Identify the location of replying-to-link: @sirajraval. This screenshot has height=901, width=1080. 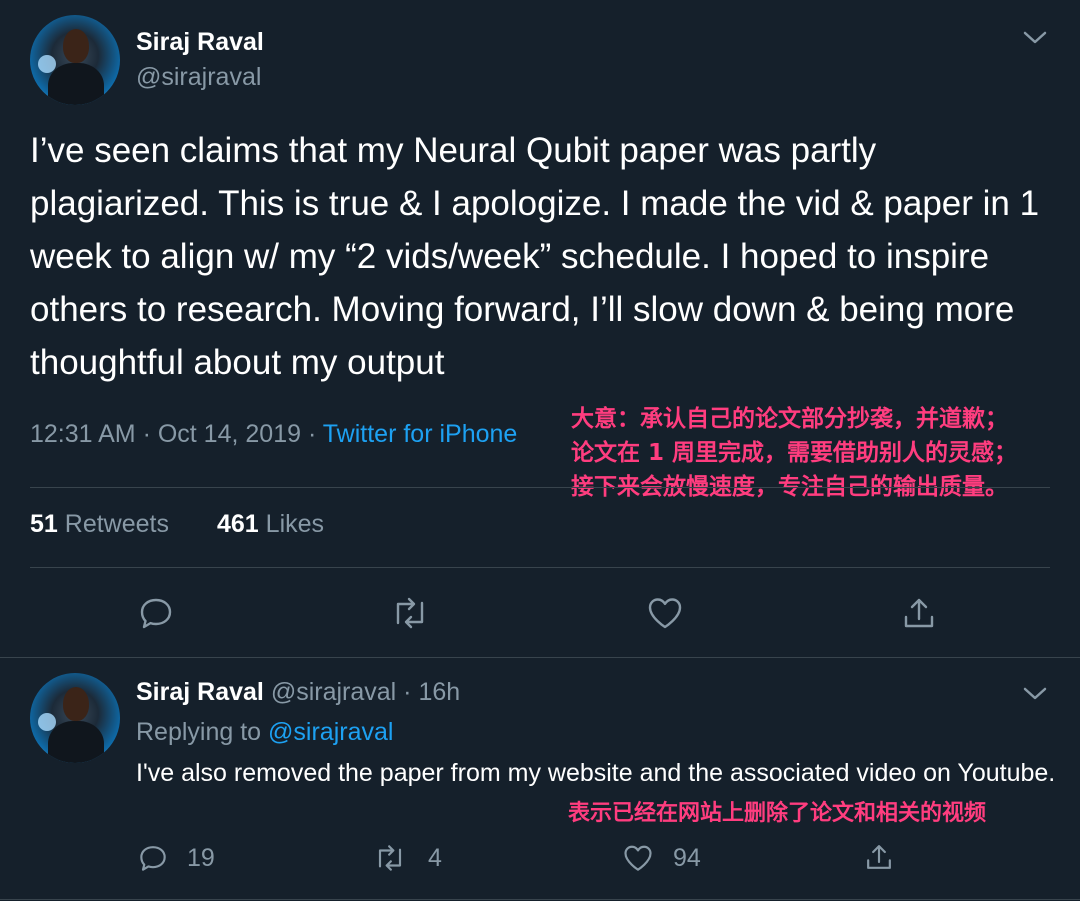
(330, 732).